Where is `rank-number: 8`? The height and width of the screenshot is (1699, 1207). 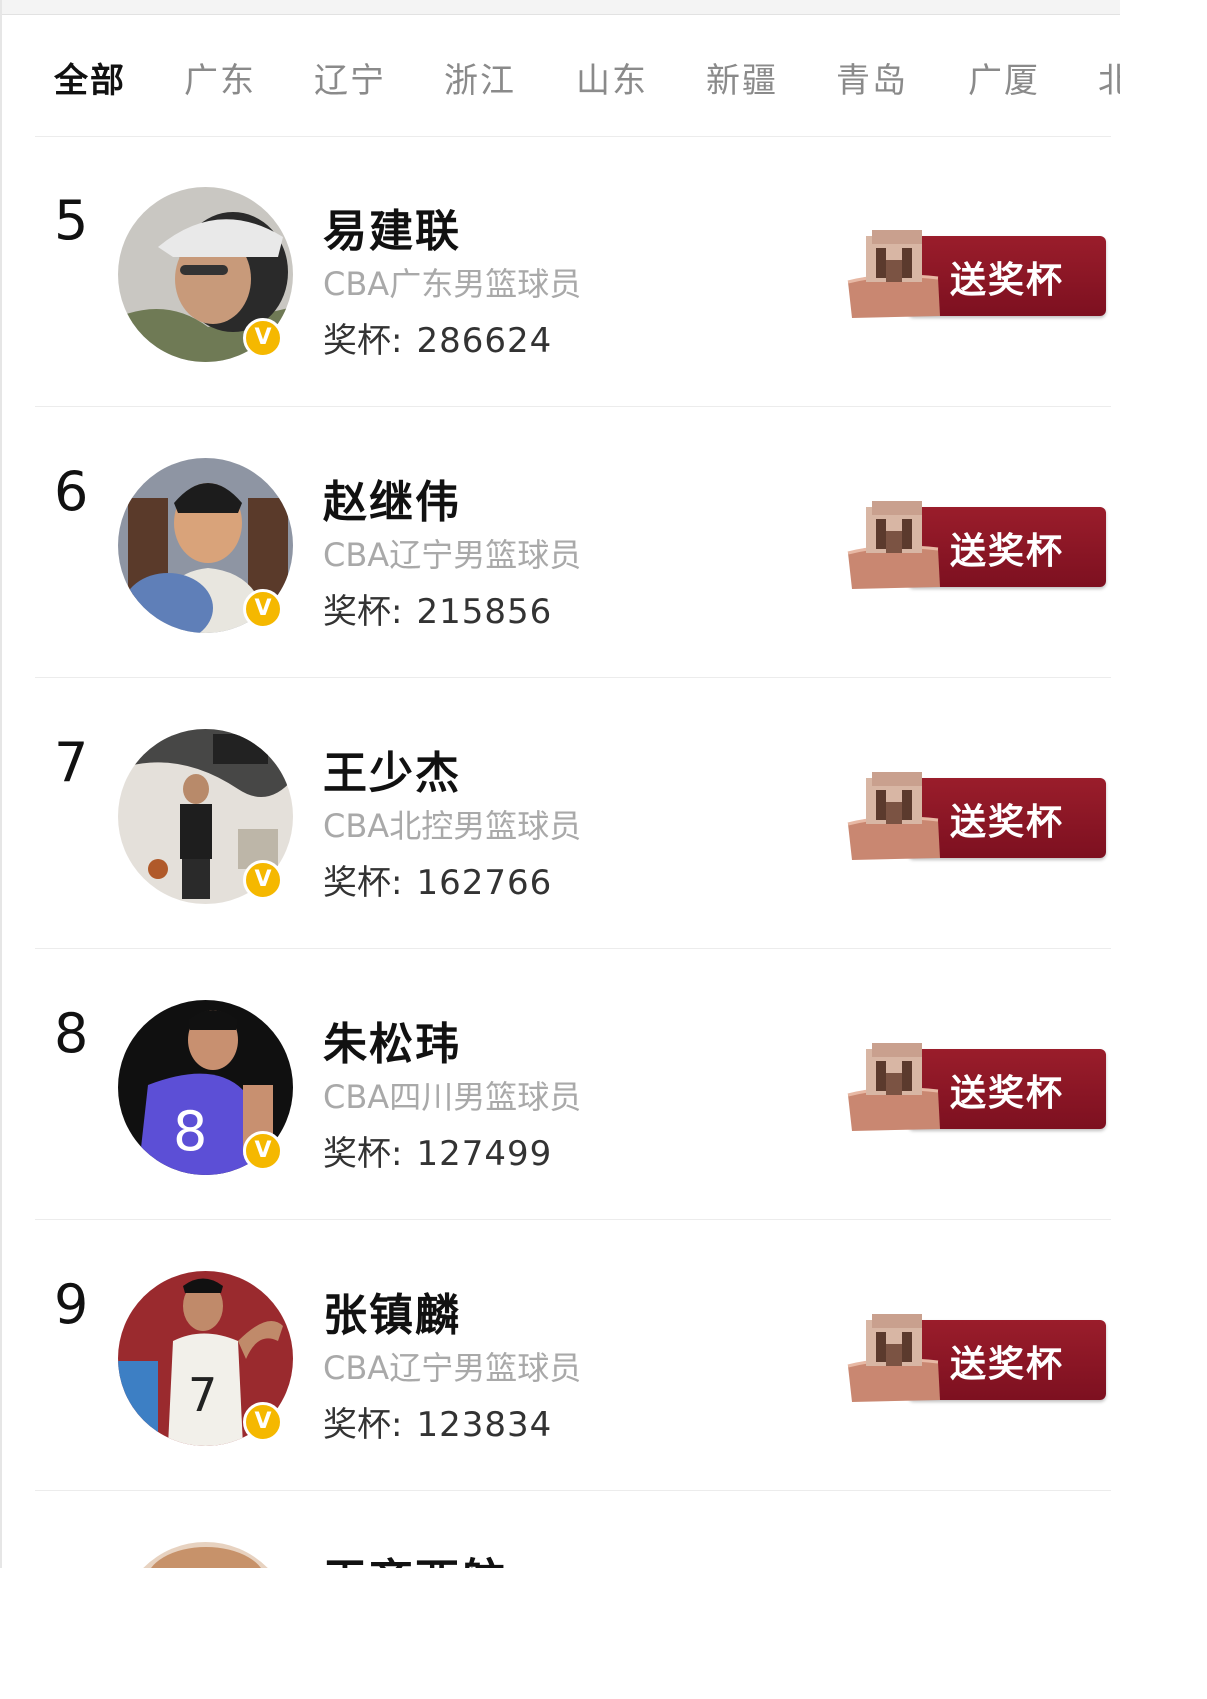
rank-number: 8 is located at coordinates (71, 1033).